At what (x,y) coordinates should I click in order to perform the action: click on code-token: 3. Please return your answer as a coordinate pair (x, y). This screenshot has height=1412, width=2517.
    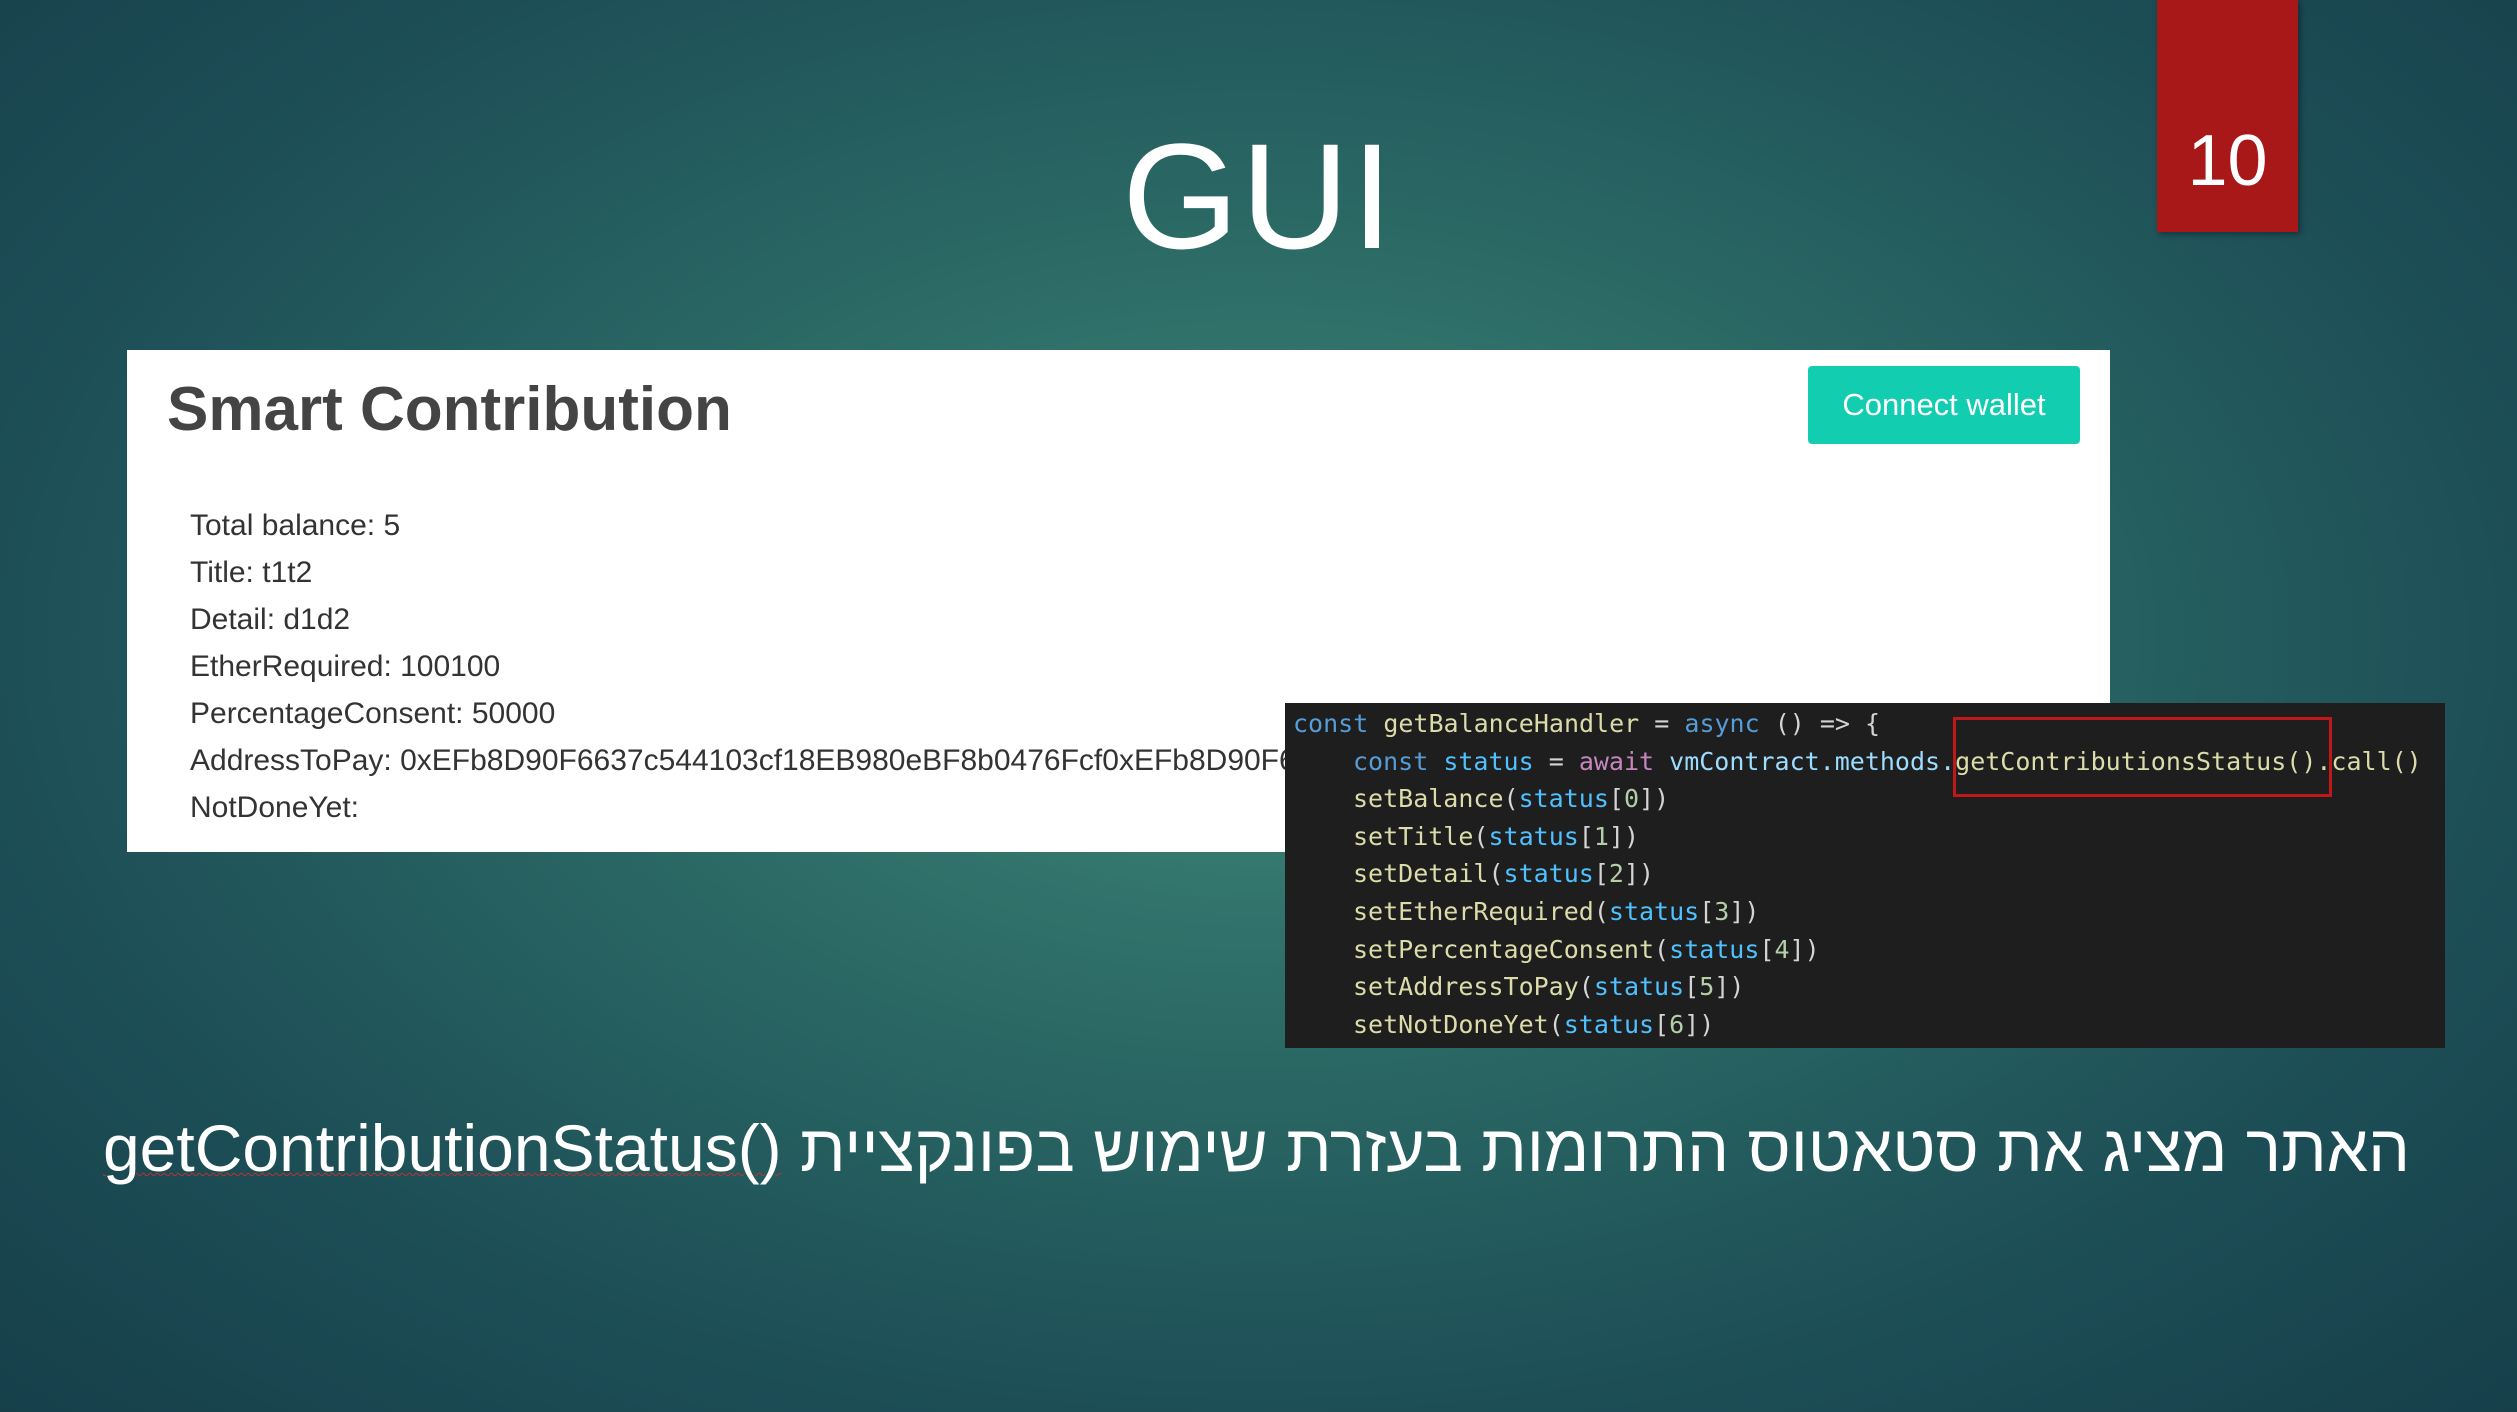
    Looking at the image, I should click on (1722, 911).